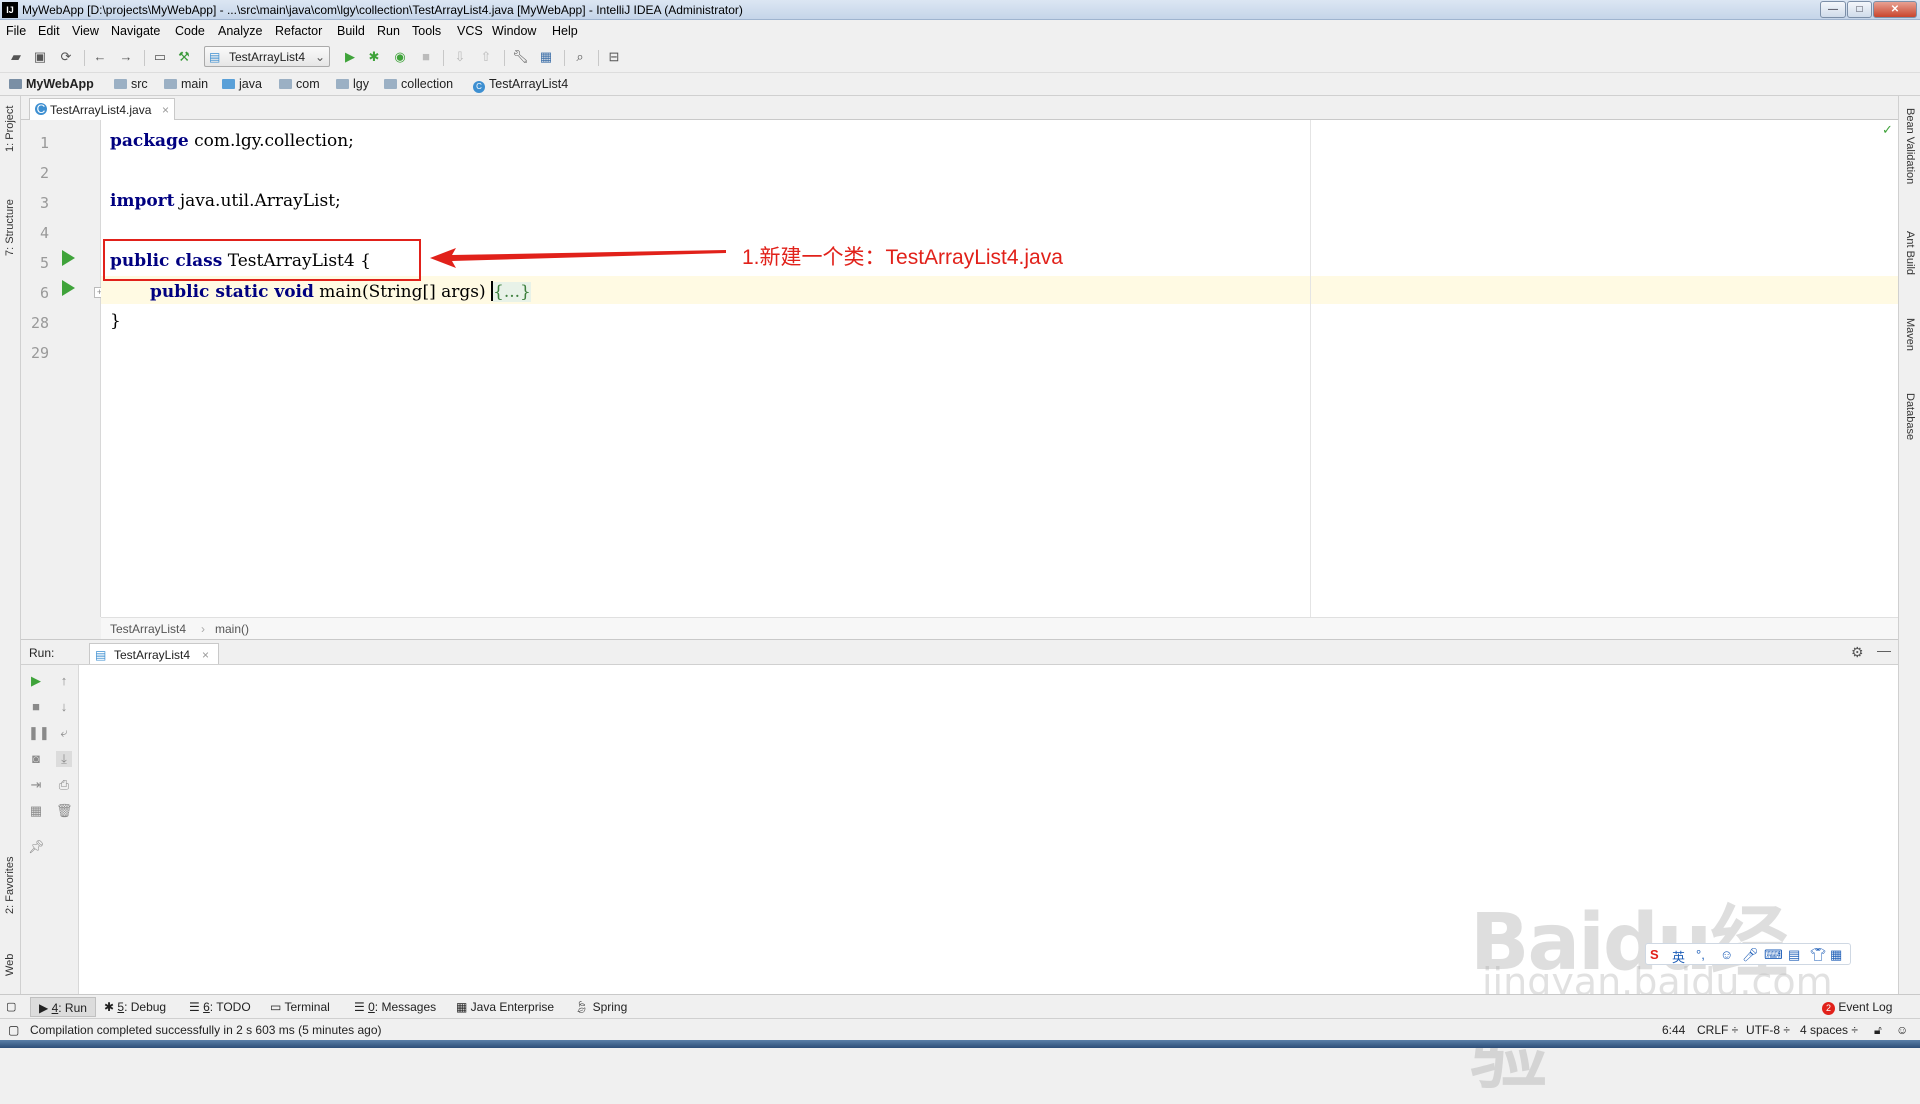 Image resolution: width=1920 pixels, height=1104 pixels. Describe the element at coordinates (16, 31) in the screenshot. I see `menu-file: File` at that location.